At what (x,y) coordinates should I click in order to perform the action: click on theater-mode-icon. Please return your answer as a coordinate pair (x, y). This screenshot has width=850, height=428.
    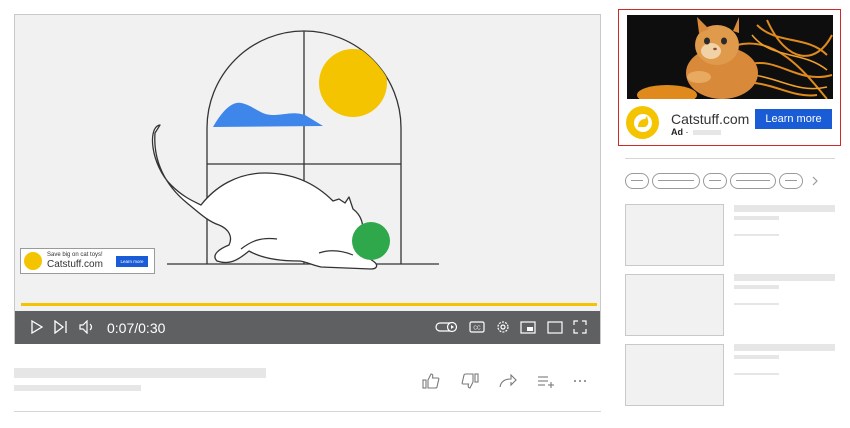
    Looking at the image, I should click on (555, 327).